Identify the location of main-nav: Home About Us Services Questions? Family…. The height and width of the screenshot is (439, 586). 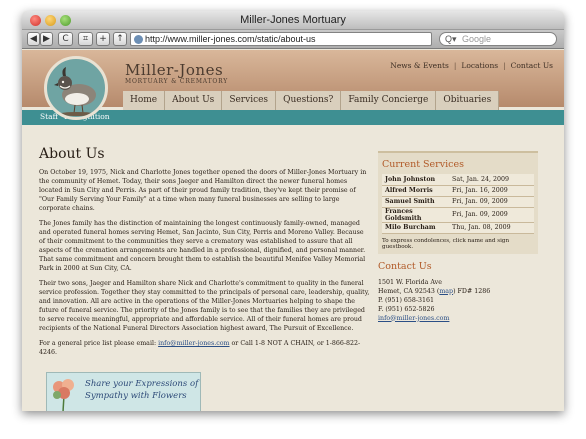
(311, 100).